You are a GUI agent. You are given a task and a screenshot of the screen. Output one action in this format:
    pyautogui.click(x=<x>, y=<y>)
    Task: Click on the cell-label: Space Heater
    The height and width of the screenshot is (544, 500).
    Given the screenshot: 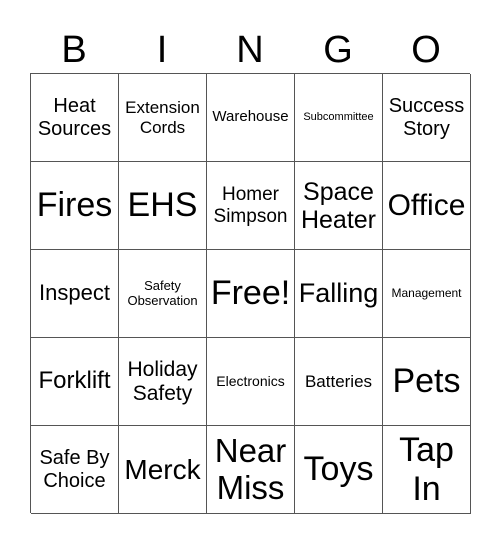 What is the action you would take?
    pyautogui.click(x=338, y=205)
    